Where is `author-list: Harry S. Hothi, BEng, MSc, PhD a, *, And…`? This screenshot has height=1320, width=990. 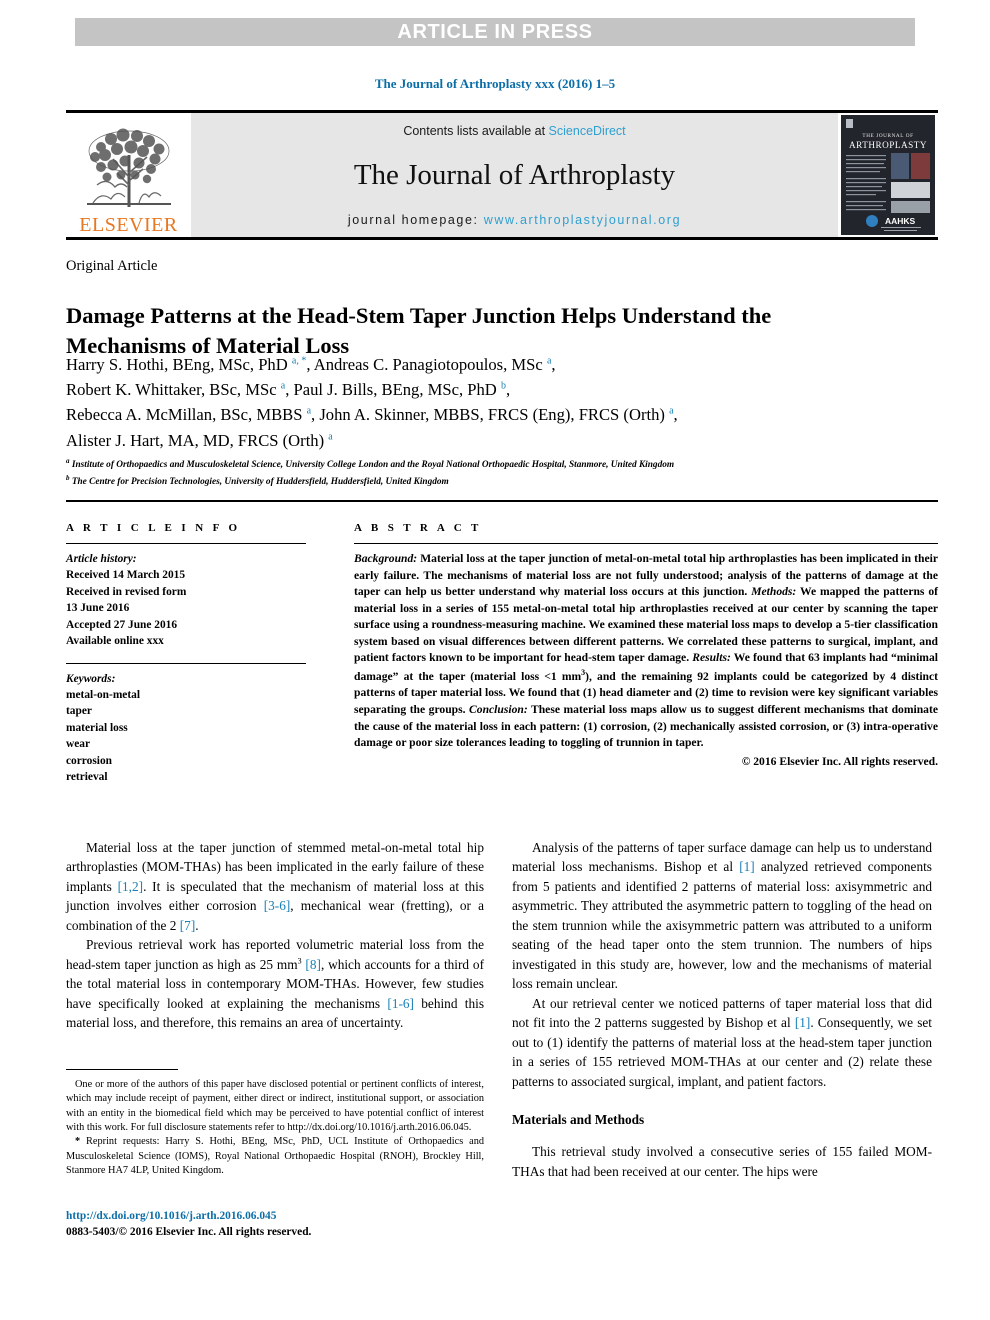
author-list: Harry S. Hothi, BEng, MSc, PhD a, *, And… is located at coordinates (372, 402).